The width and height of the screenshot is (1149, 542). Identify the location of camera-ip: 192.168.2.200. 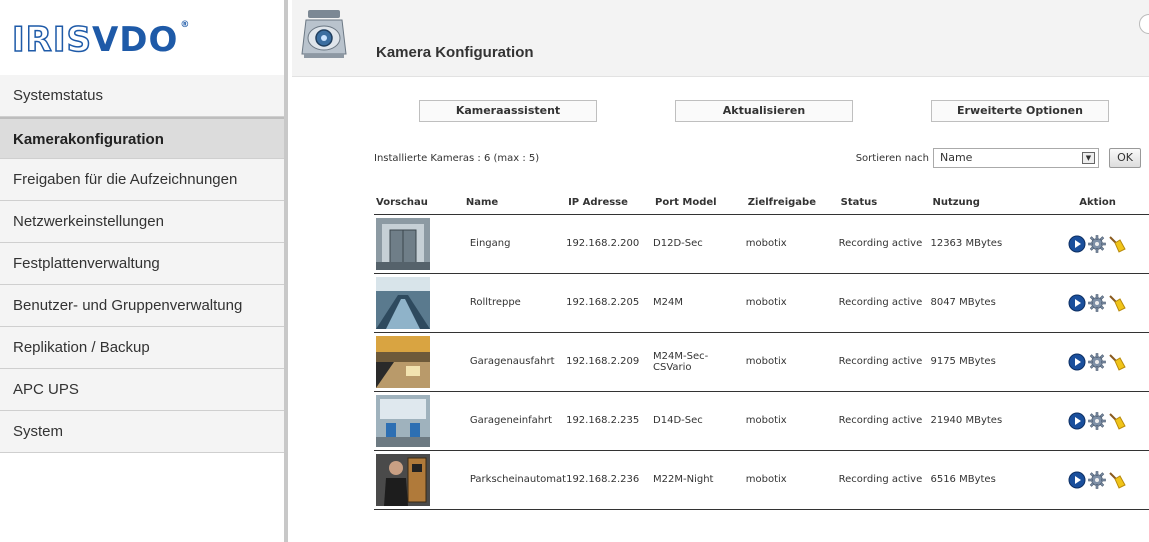
(610, 244).